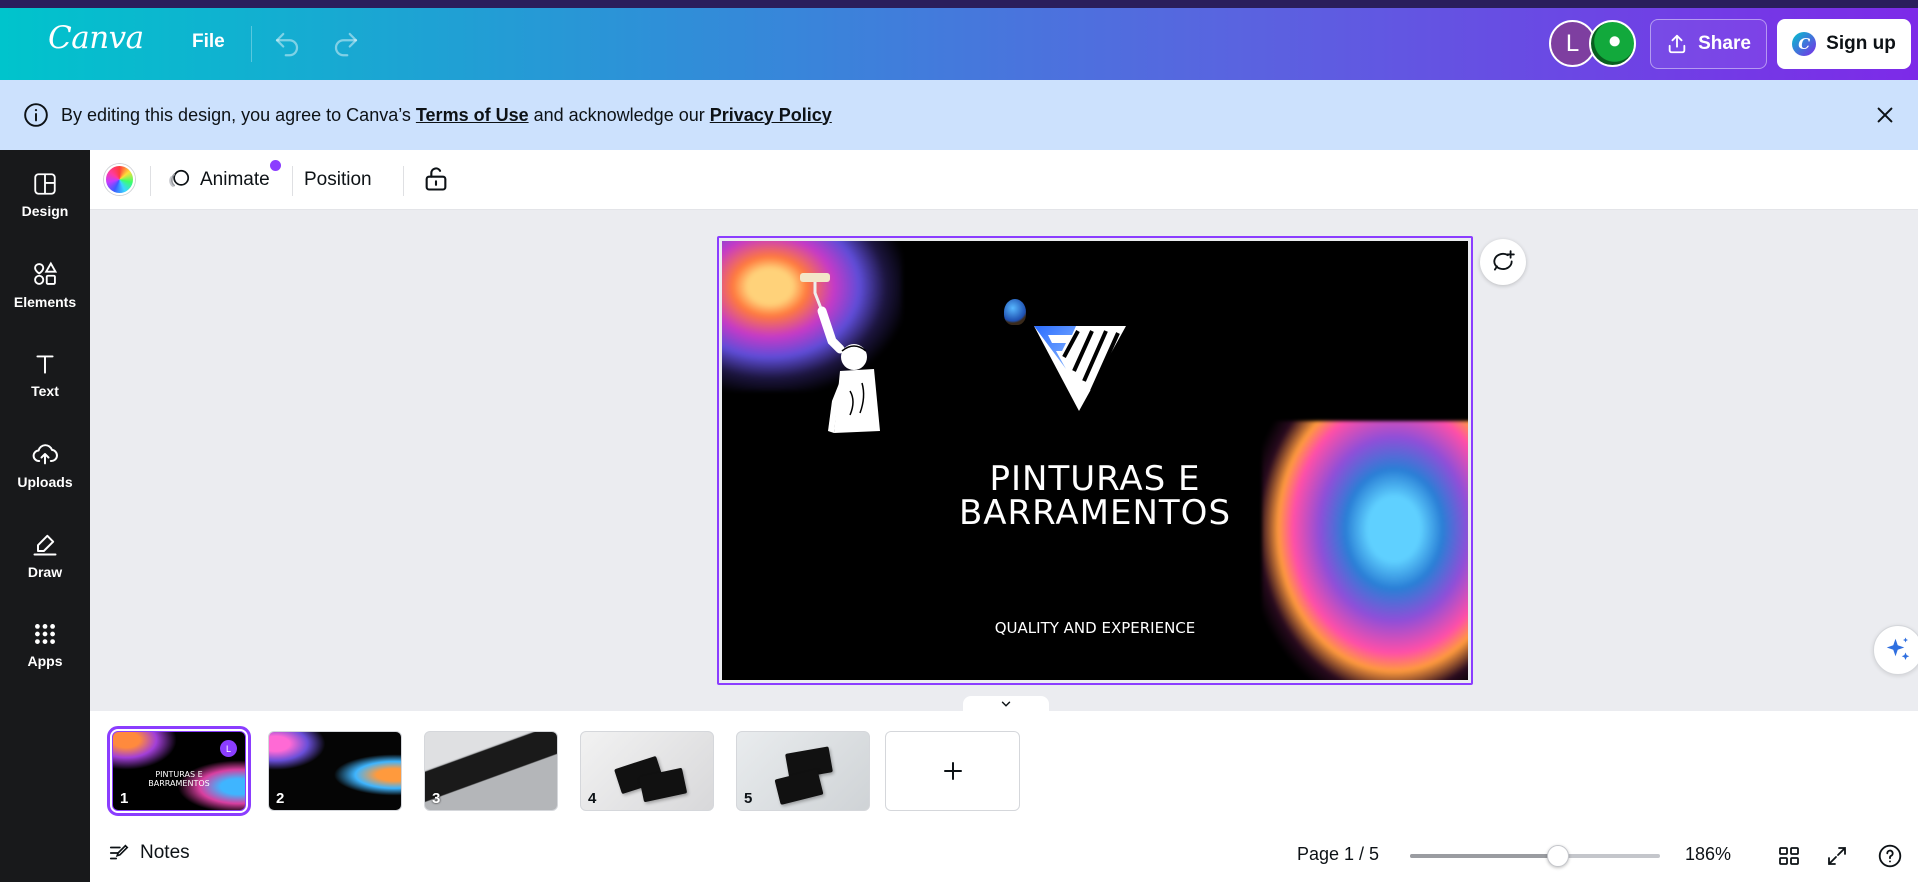 This screenshot has width=1918, height=882. I want to click on zoom-level: 186%, so click(1708, 854).